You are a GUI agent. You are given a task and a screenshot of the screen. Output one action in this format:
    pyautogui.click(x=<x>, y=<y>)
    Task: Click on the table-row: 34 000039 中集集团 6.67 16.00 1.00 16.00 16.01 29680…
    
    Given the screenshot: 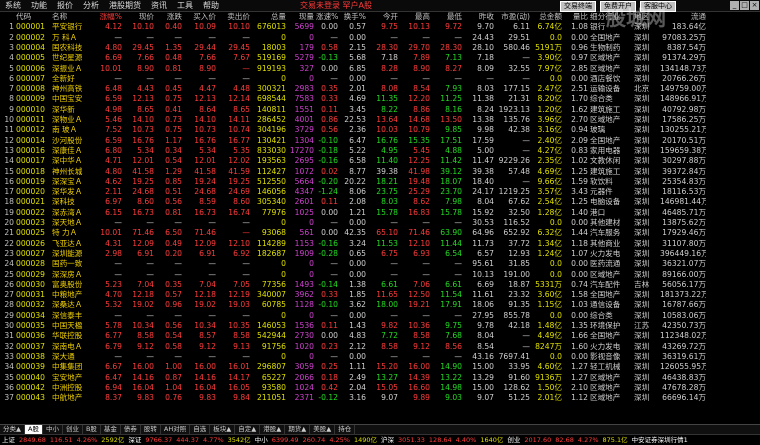 What is the action you would take?
    pyautogui.click(x=380, y=367)
    